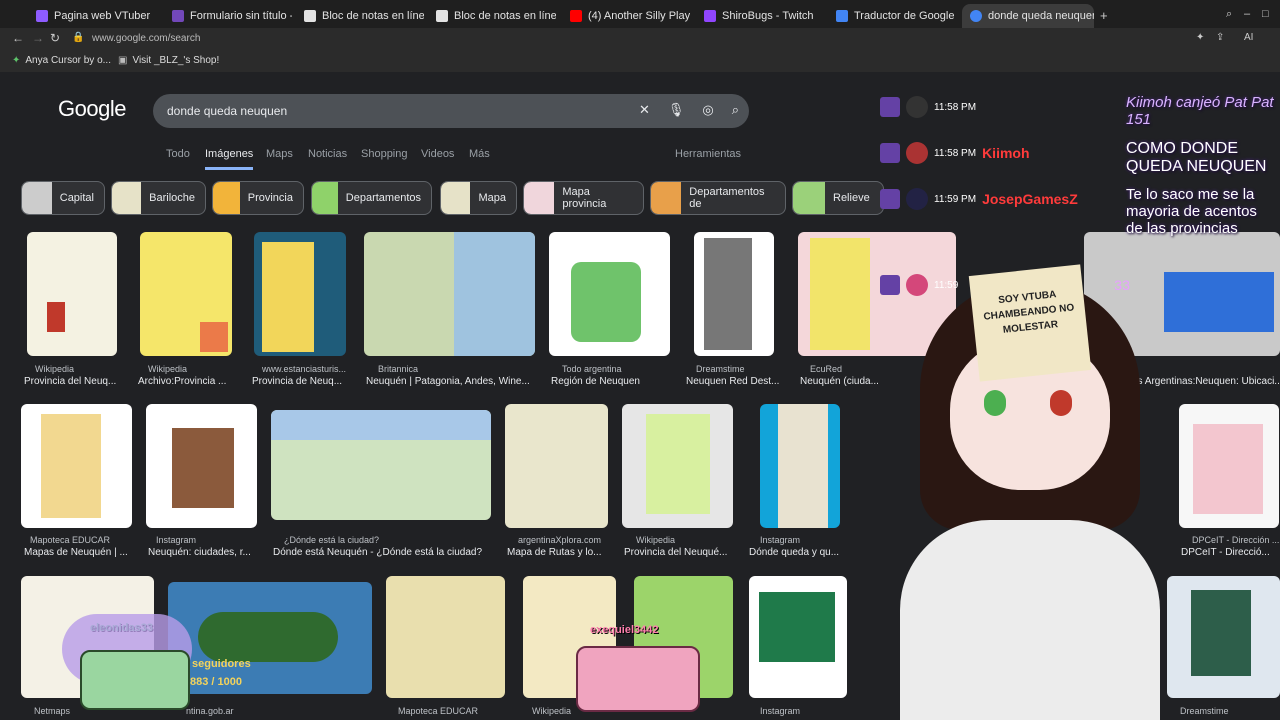 The image size is (1280, 720). I want to click on tab-shopping: Shopping, so click(384, 154).